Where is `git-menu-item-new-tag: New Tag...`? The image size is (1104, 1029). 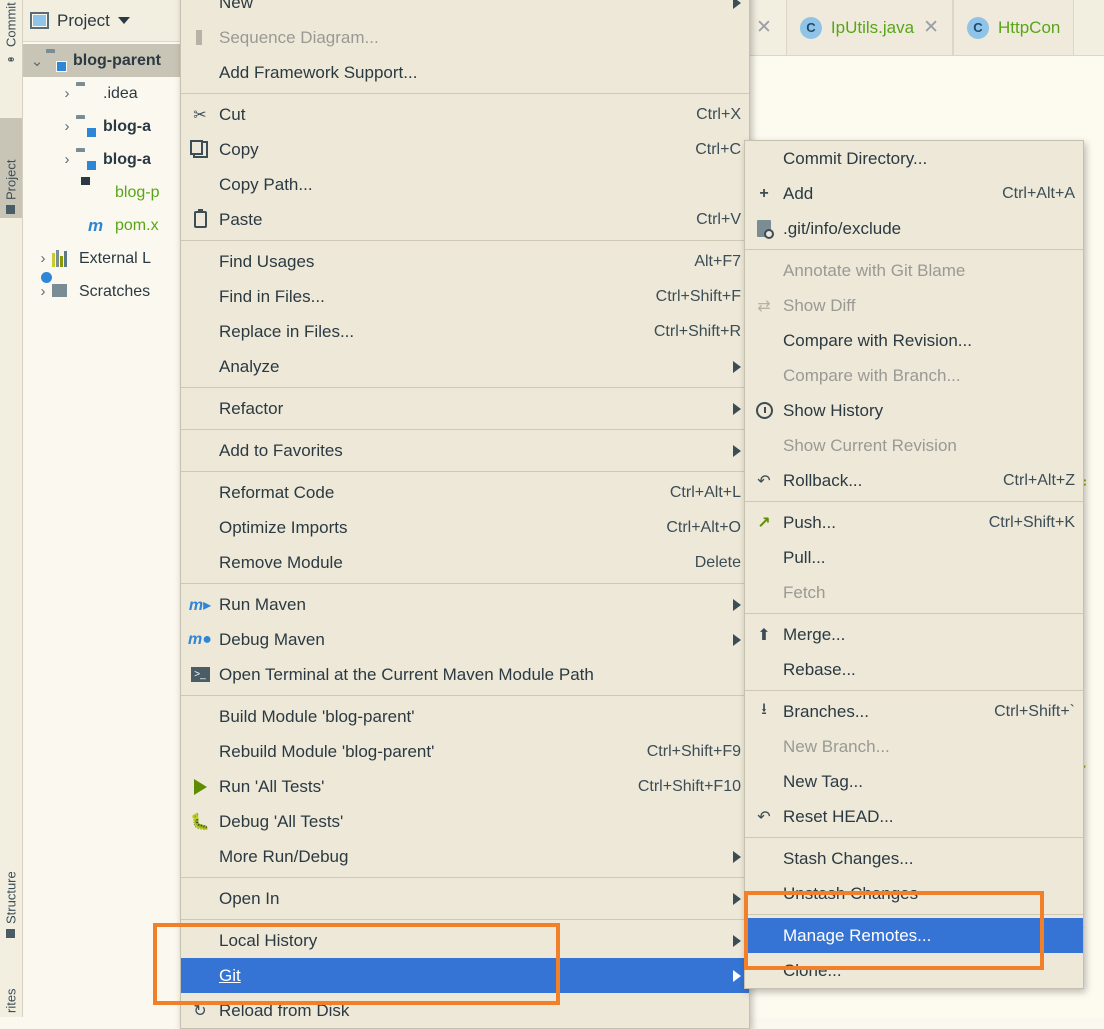
git-menu-item-new-tag: New Tag... is located at coordinates (914, 781).